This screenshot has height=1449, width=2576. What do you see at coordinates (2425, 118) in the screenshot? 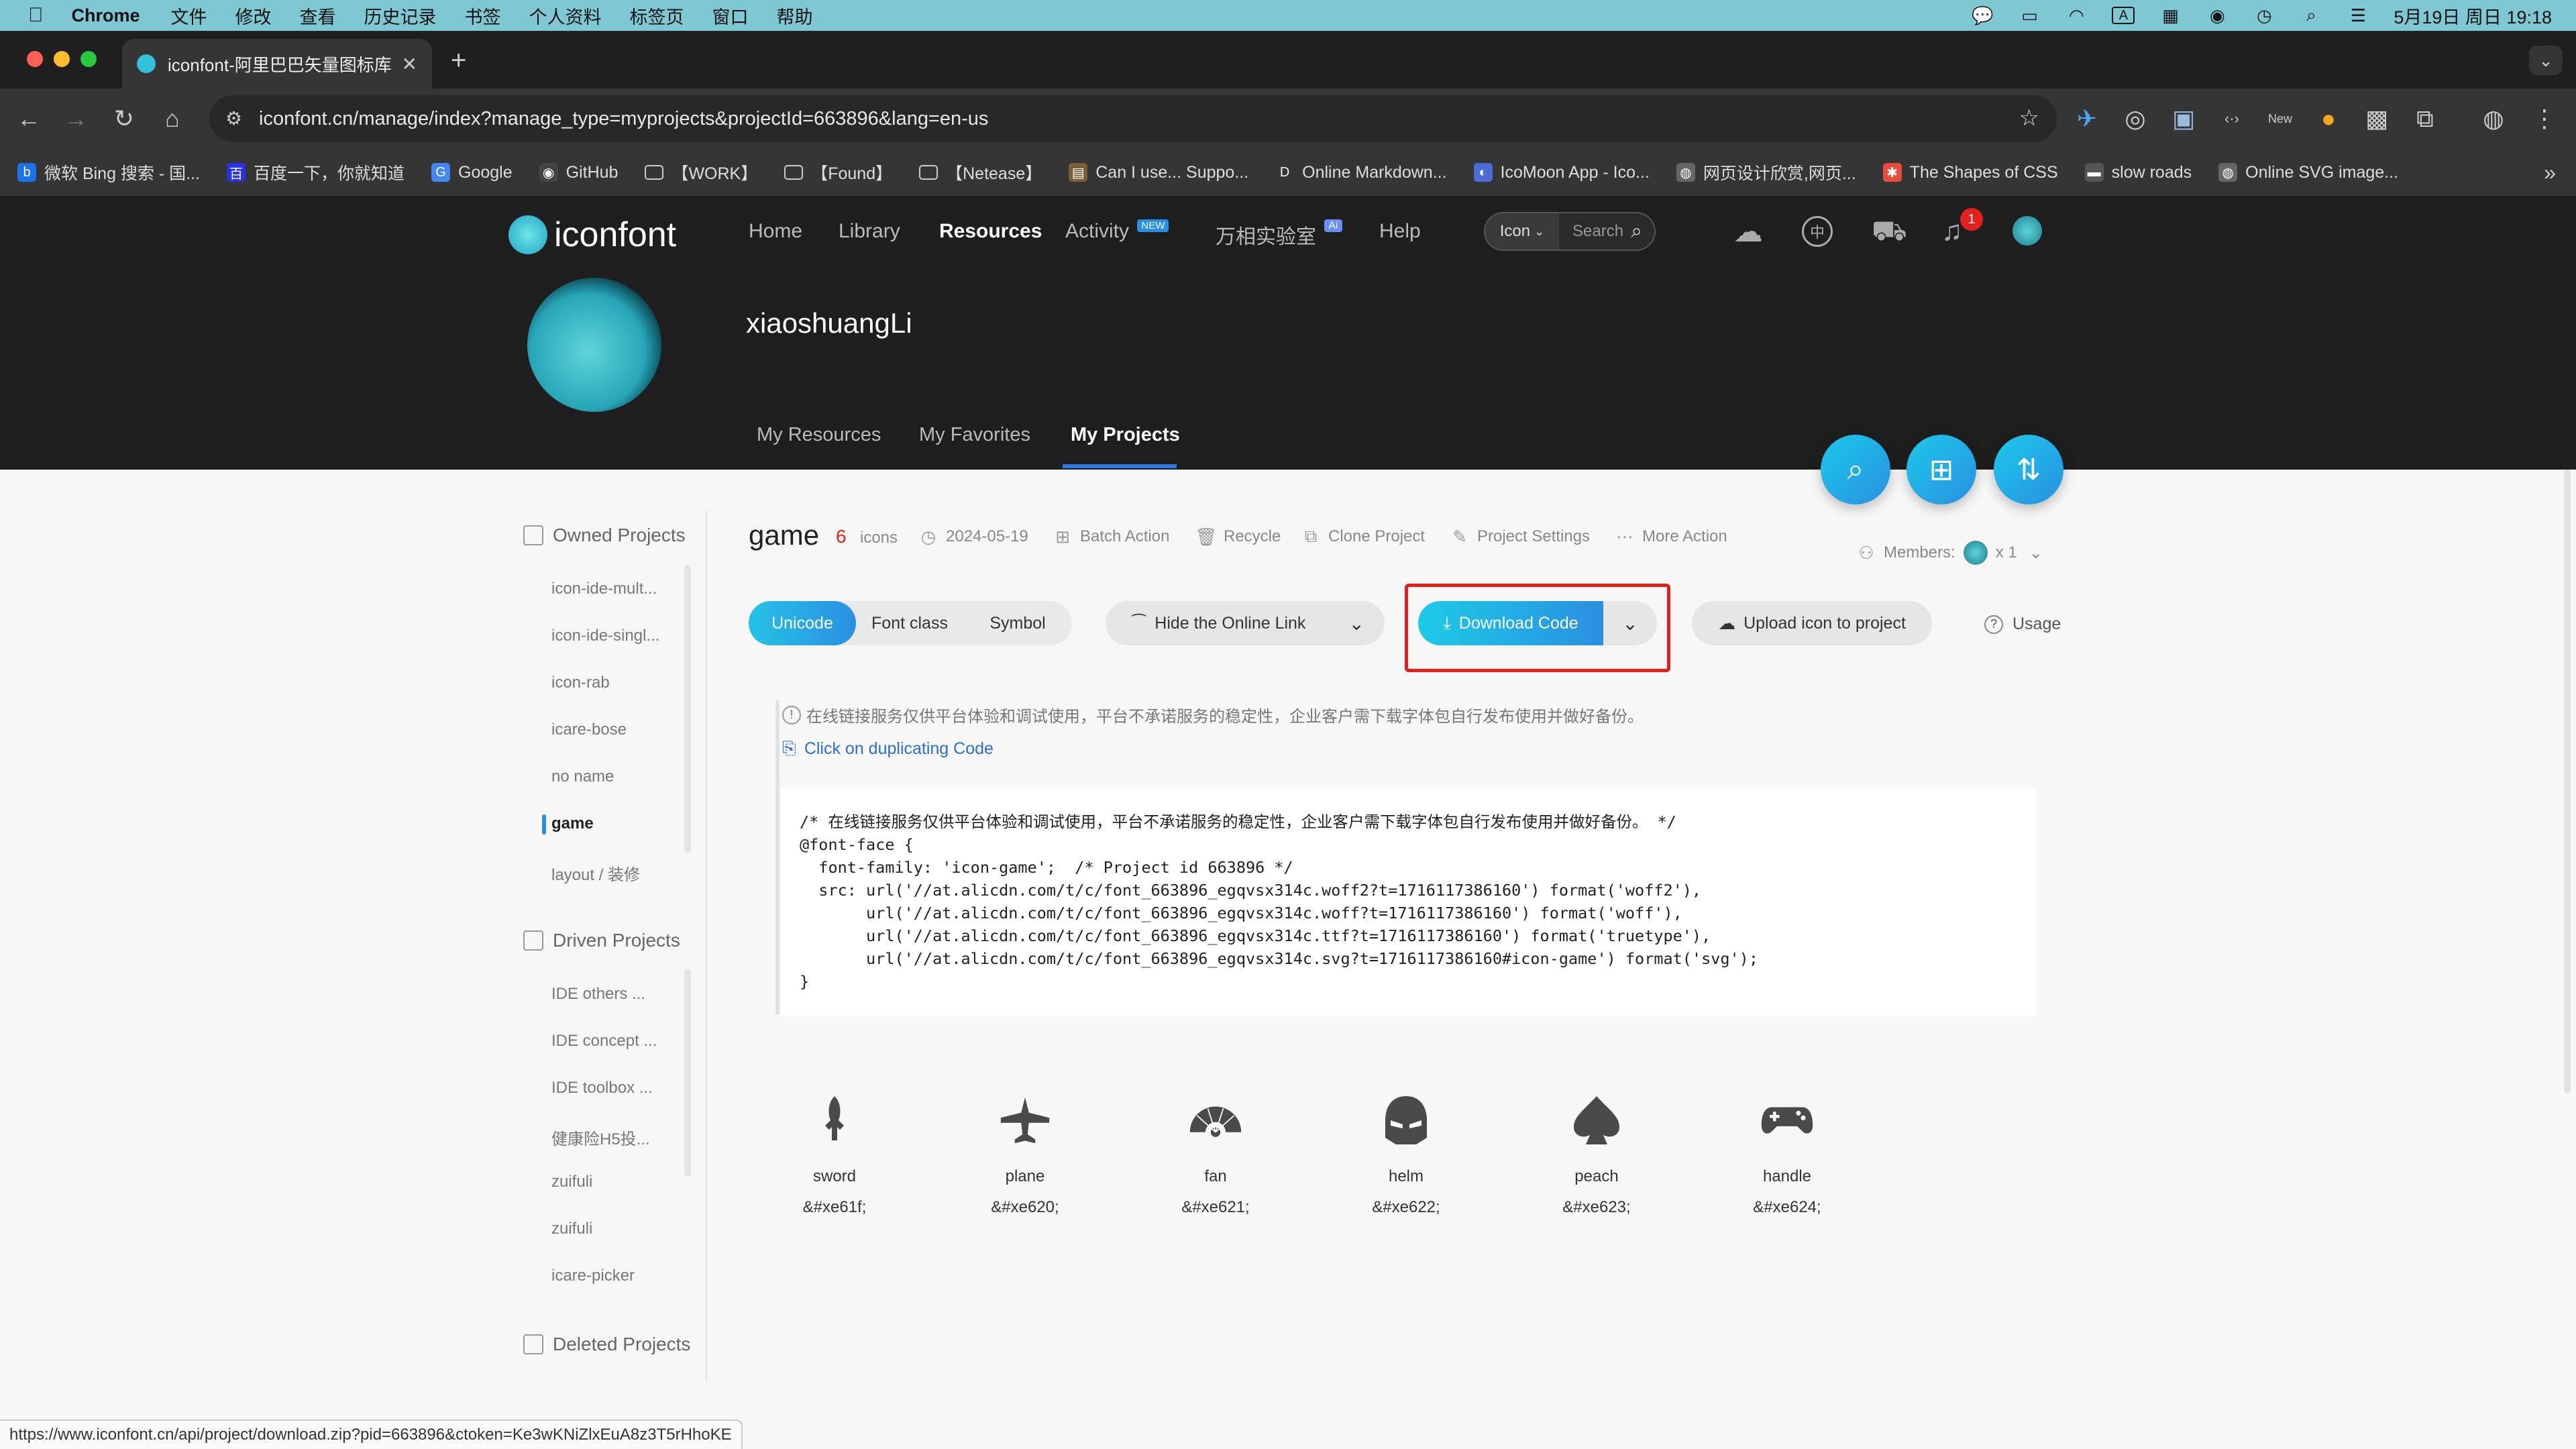
I see `extensions-puzzle-icon: ⧉` at bounding box center [2425, 118].